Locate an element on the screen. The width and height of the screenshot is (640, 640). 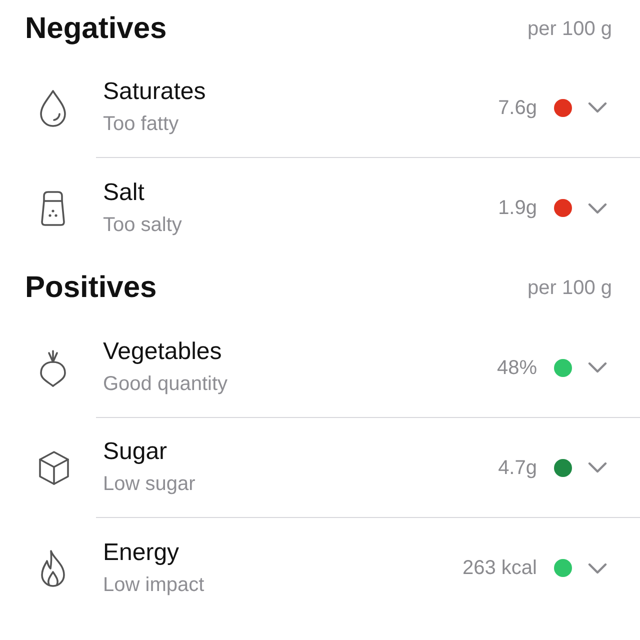
cube-icon is located at coordinates (54, 468).